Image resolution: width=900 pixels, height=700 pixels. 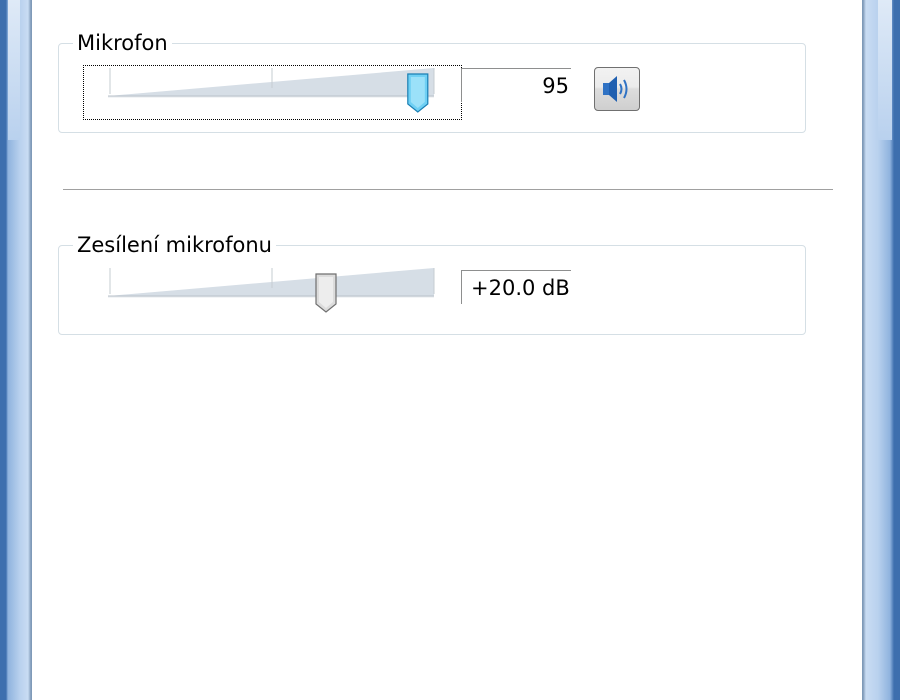 What do you see at coordinates (271, 82) in the screenshot?
I see `microphone-slider-wedge` at bounding box center [271, 82].